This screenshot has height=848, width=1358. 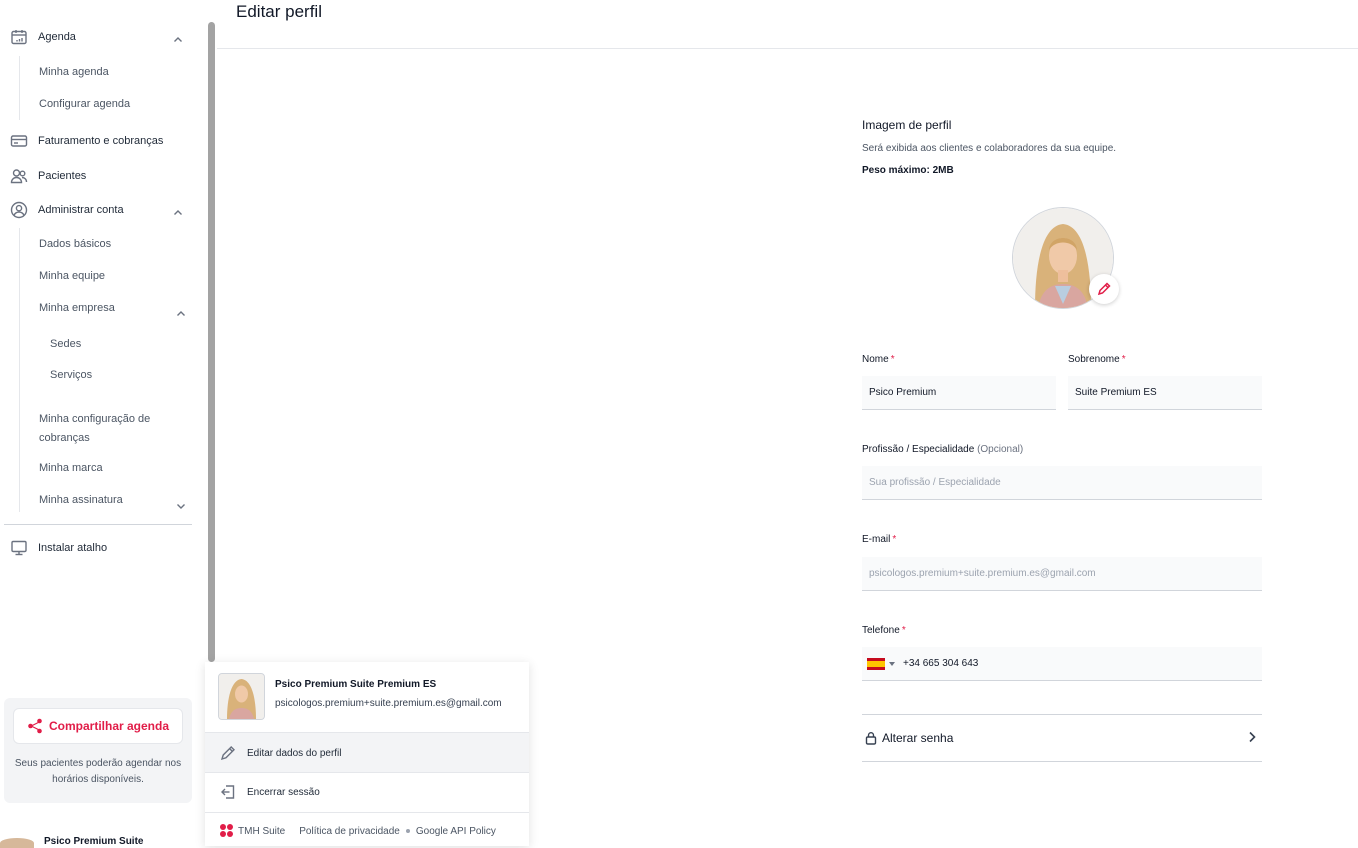 I want to click on sidebar-item-minha-agenda: Minha agenda, so click(x=74, y=72).